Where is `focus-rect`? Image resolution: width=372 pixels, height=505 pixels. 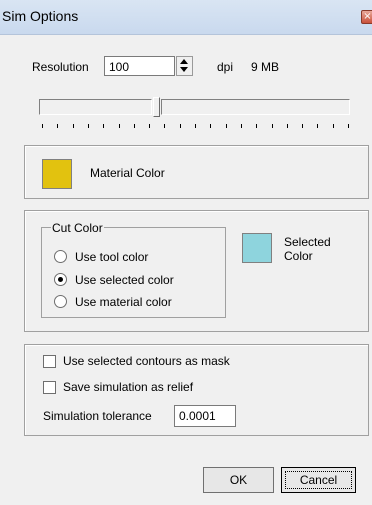 focus-rect is located at coordinates (318, 480).